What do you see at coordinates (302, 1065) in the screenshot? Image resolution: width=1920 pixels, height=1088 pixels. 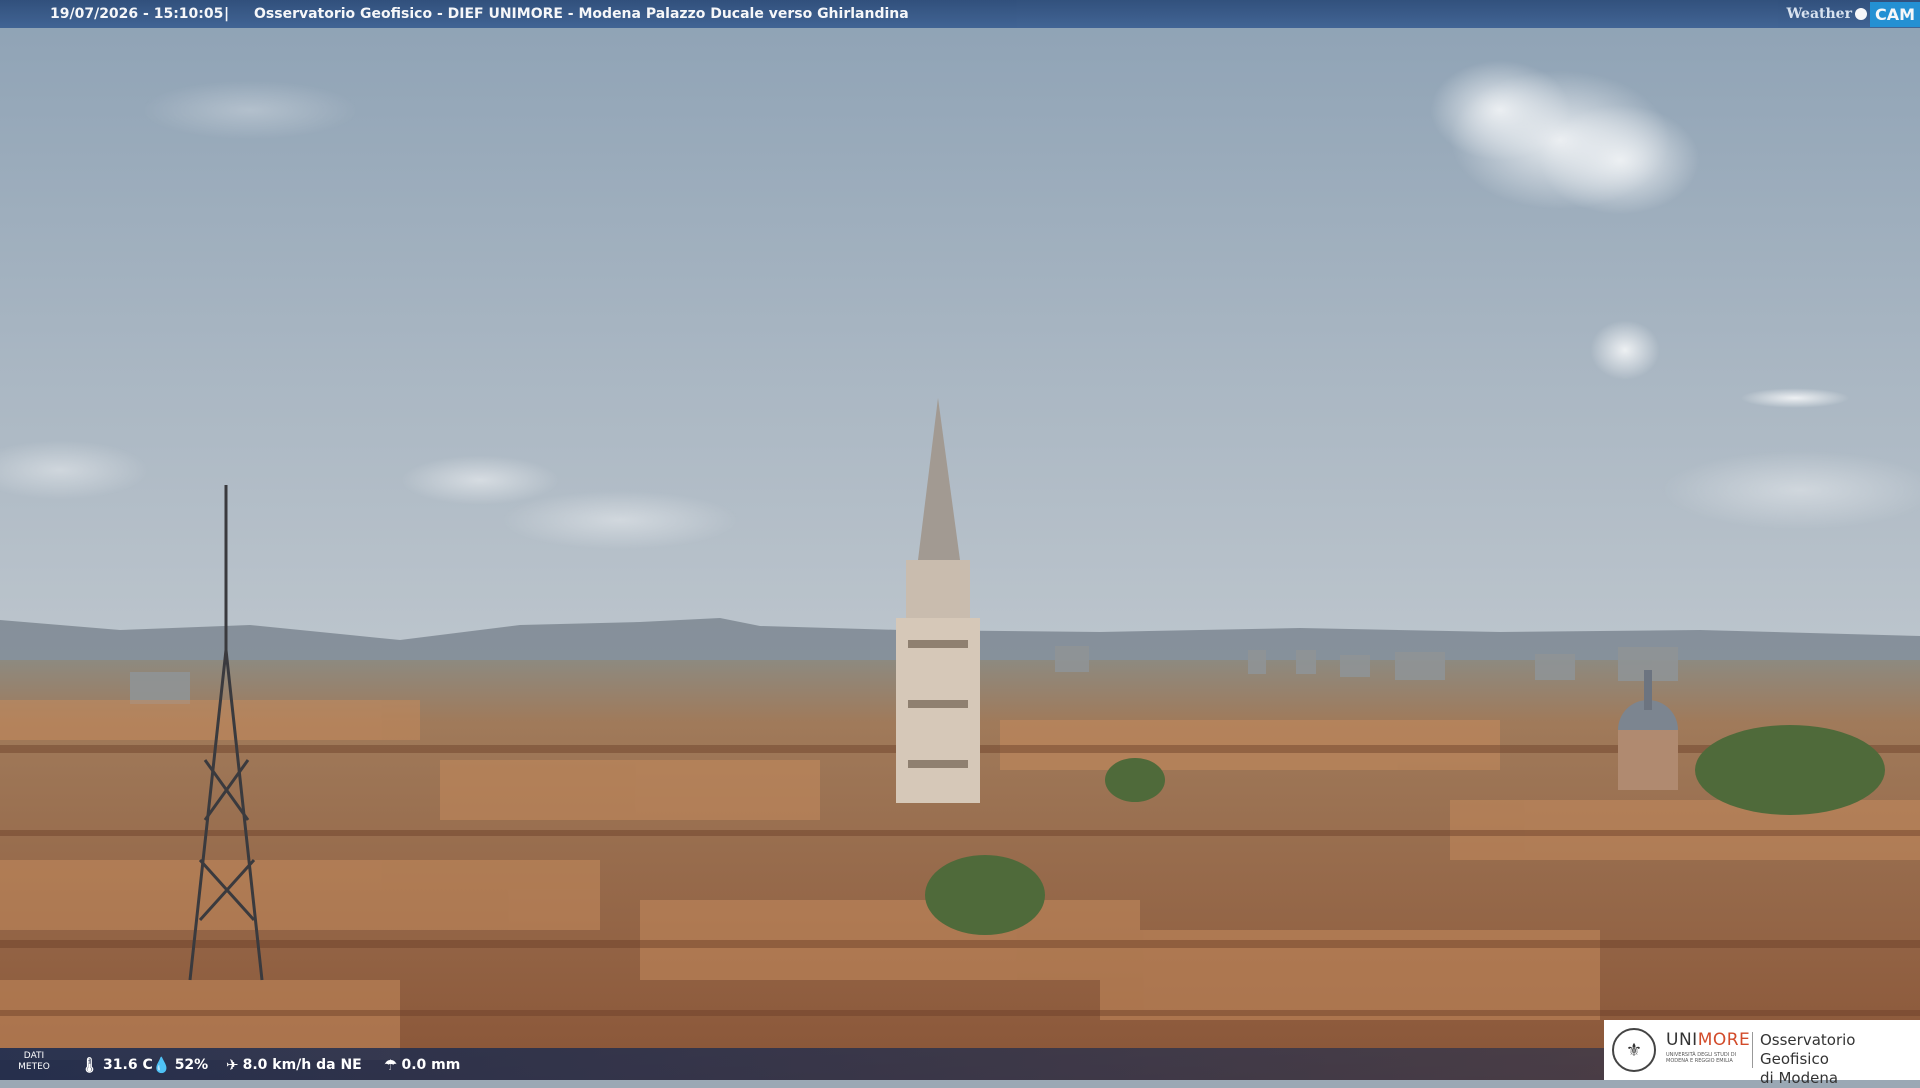 I see `wind-value: 8.0 km/h da NE` at bounding box center [302, 1065].